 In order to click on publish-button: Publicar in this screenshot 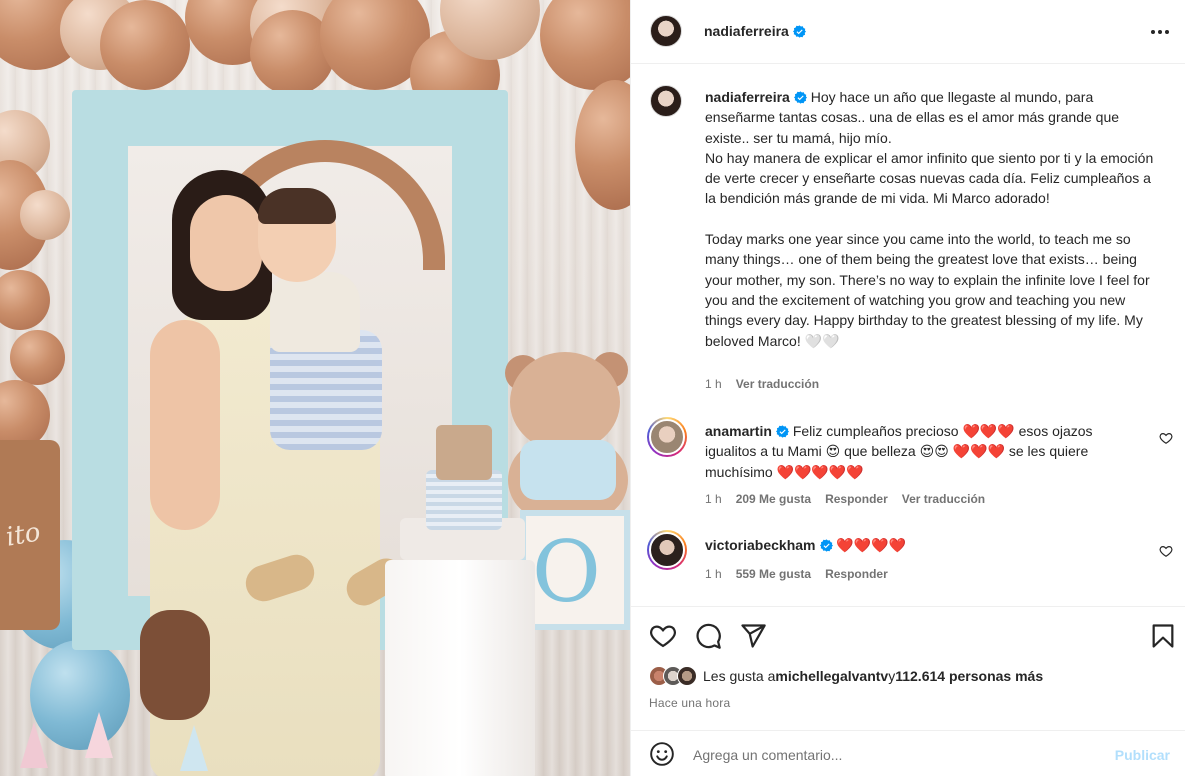, I will do `click(1142, 755)`.